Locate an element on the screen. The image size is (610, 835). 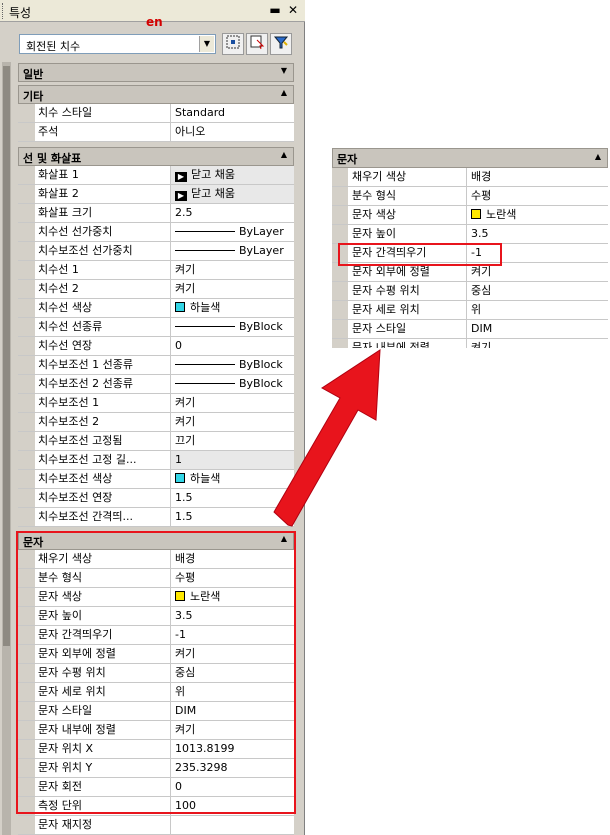
close-icon: ✕ is located at coordinates (293, 10).